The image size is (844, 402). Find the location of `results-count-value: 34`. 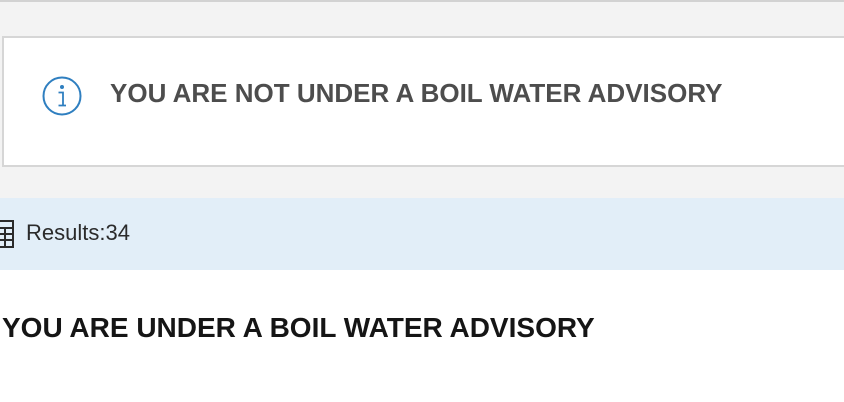

results-count-value: 34 is located at coordinates (117, 232).